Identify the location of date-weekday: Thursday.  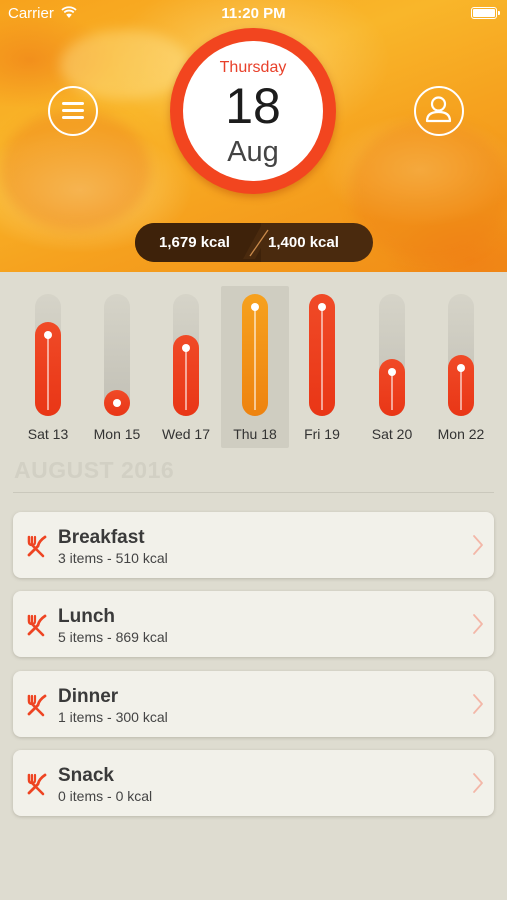
(253, 67).